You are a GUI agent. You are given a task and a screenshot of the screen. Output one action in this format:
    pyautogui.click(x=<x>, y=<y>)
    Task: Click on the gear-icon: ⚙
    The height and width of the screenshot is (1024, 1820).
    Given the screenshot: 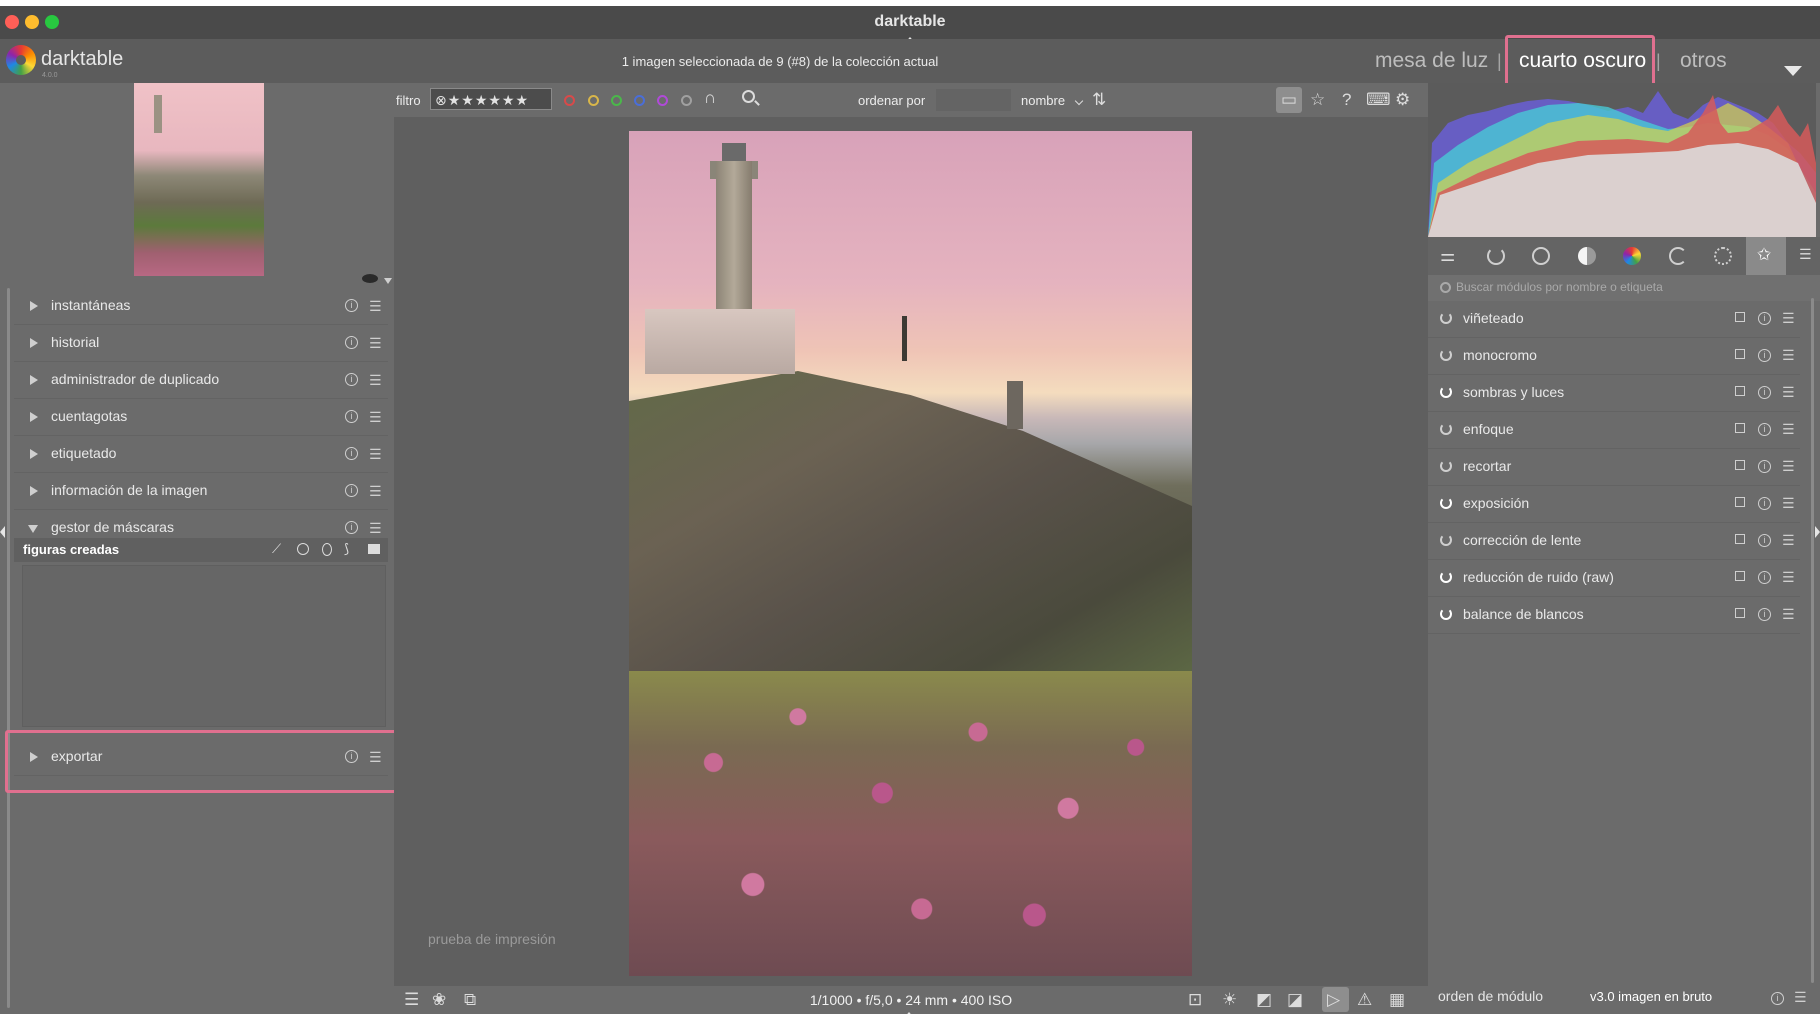 What is the action you would take?
    pyautogui.click(x=1402, y=100)
    